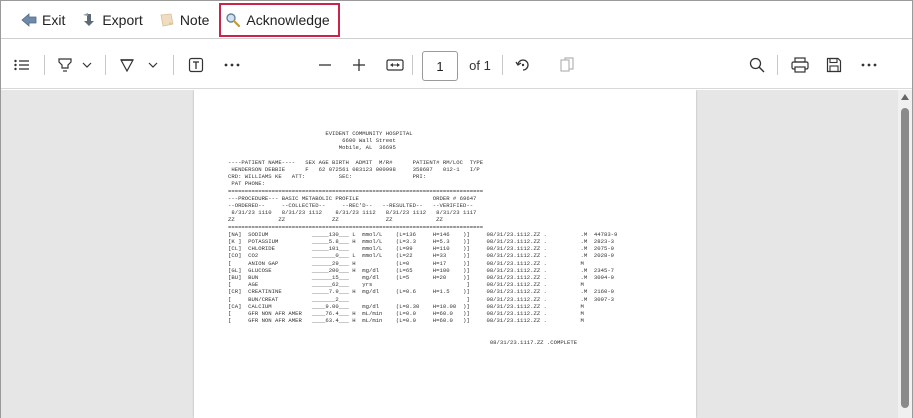 This screenshot has height=418, width=913. I want to click on exit-button: Exit, so click(43, 20).